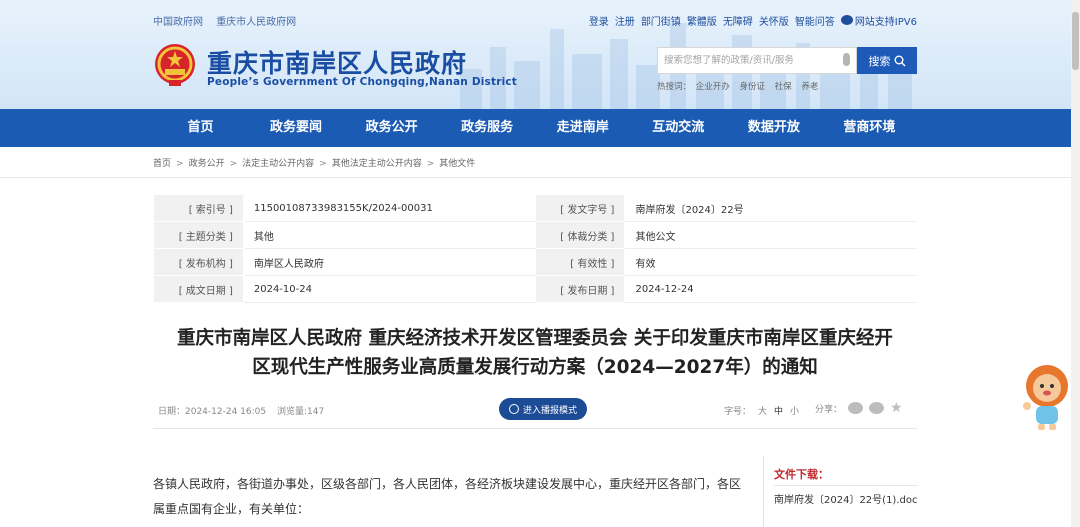 This screenshot has height=527, width=1080. I want to click on read-aloud-label: 进入播报模式, so click(549, 410).